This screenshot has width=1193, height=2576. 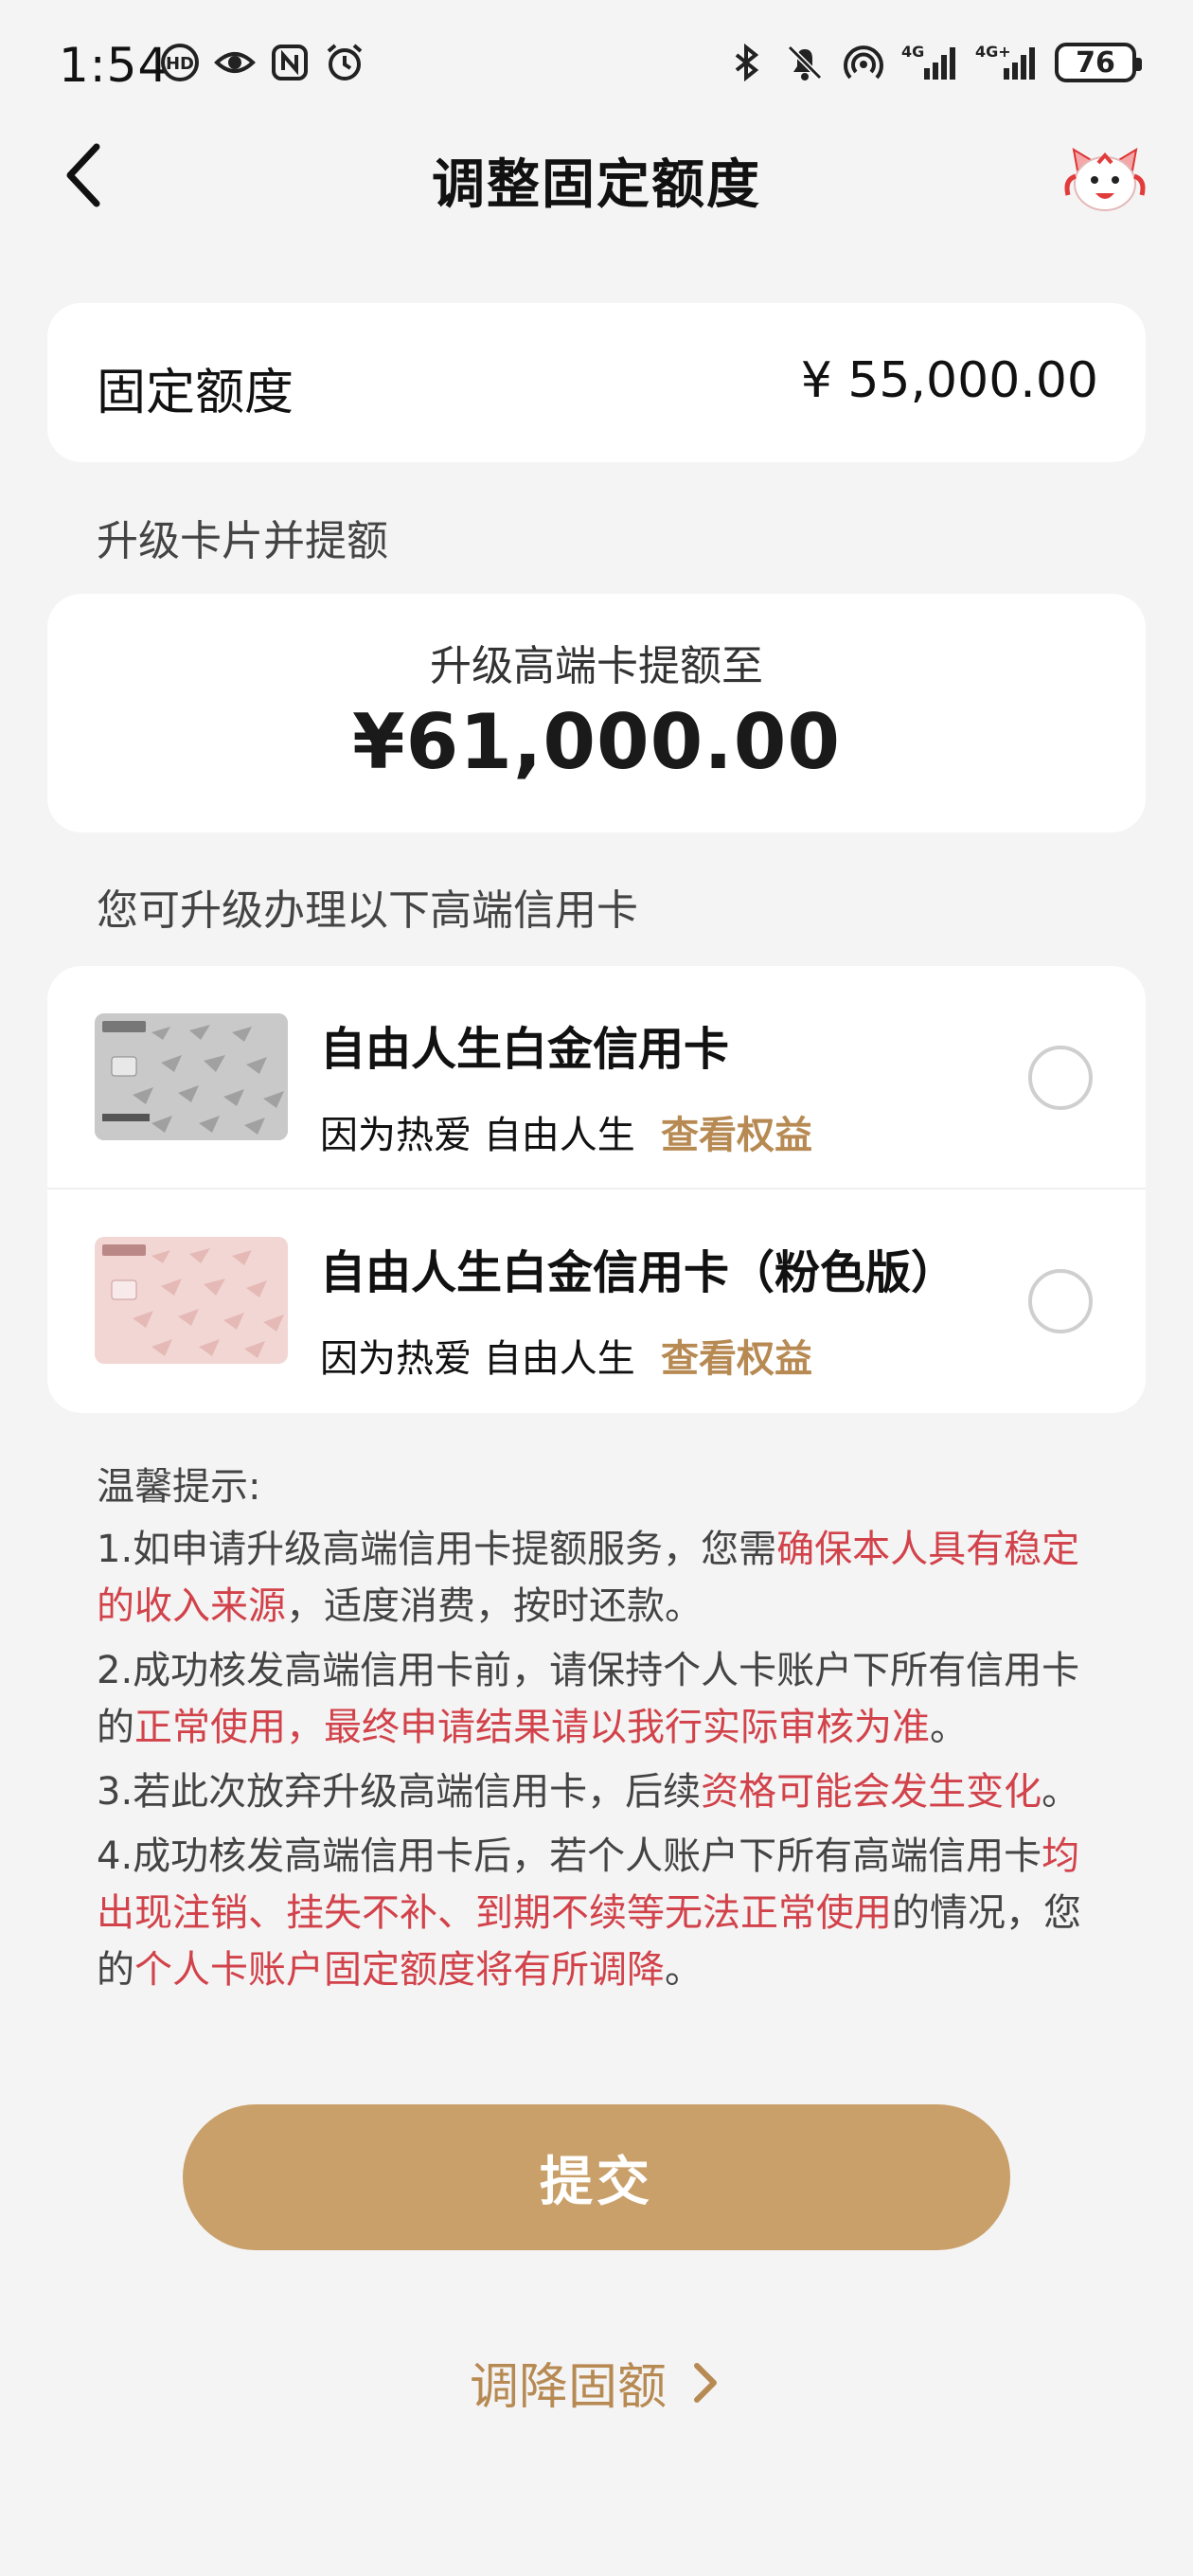 What do you see at coordinates (437, 1549) in the screenshot?
I see `tip-text: 1.如申请升级高端信用卡提额服务，您需` at bounding box center [437, 1549].